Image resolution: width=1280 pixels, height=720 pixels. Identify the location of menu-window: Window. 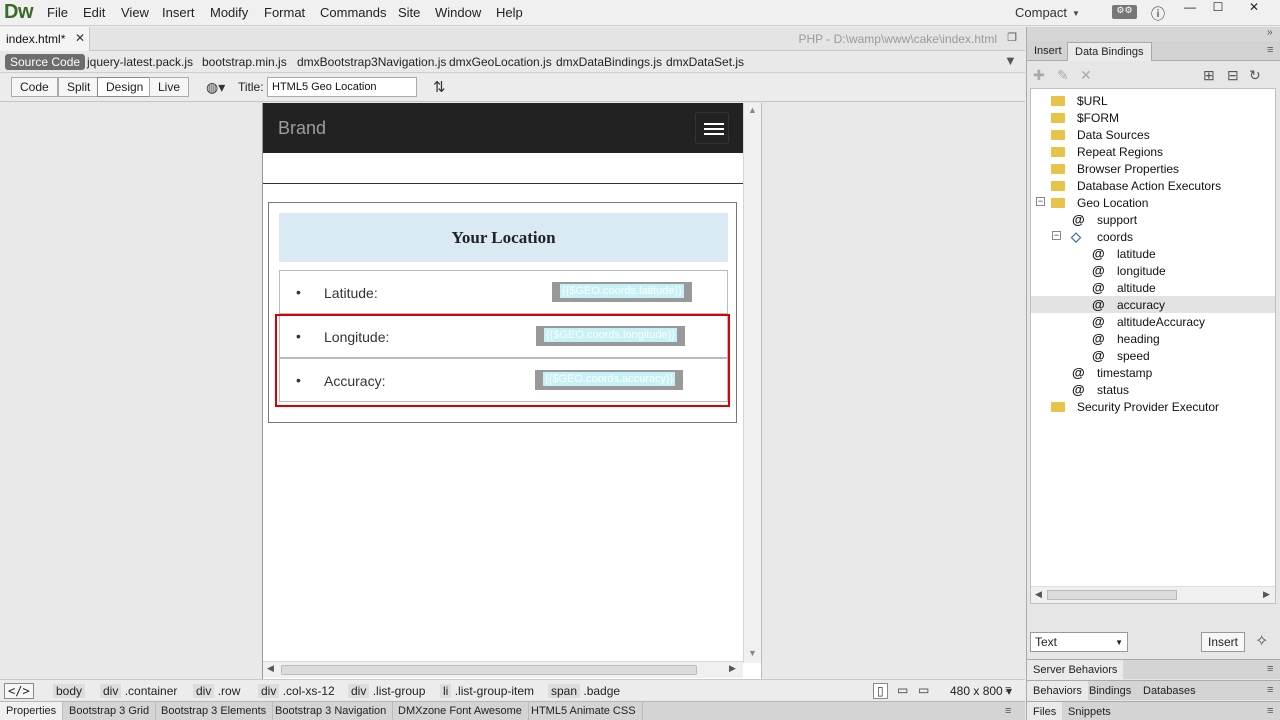
(458, 12).